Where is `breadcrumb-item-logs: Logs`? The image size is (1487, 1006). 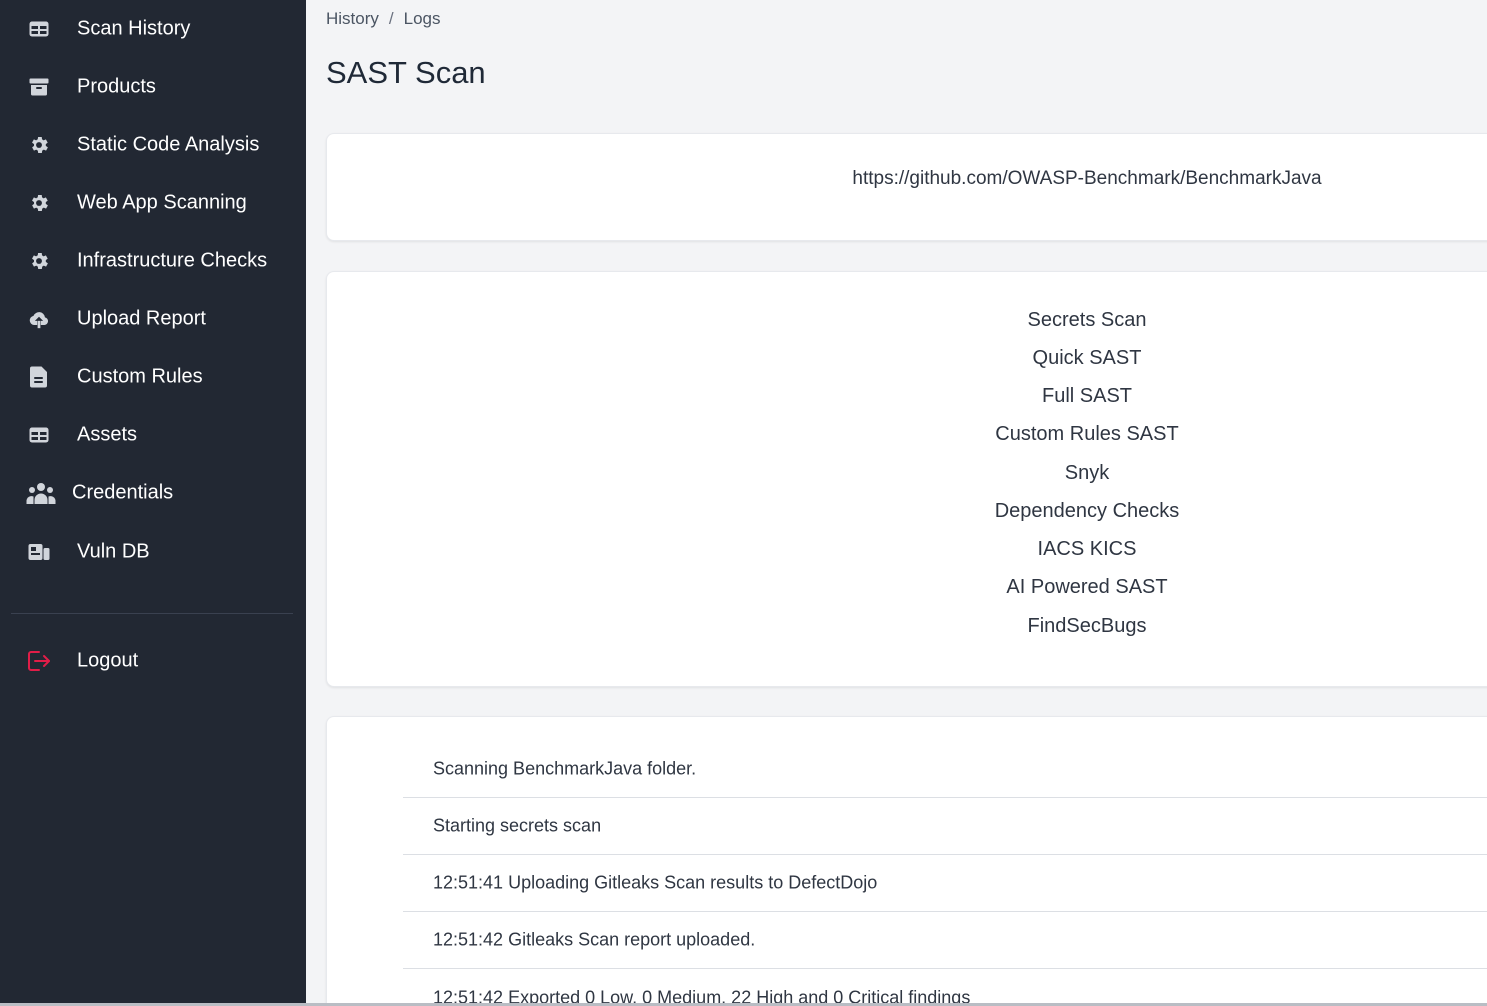 breadcrumb-item-logs: Logs is located at coordinates (422, 18).